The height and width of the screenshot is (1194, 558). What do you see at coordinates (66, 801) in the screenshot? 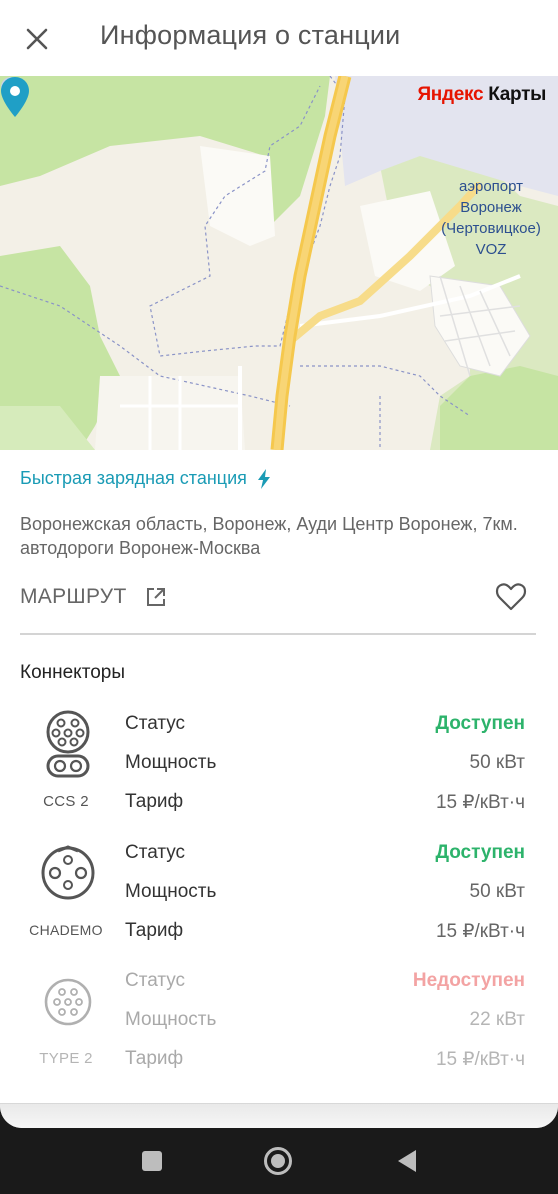
I see `connector-name: CCS 2` at bounding box center [66, 801].